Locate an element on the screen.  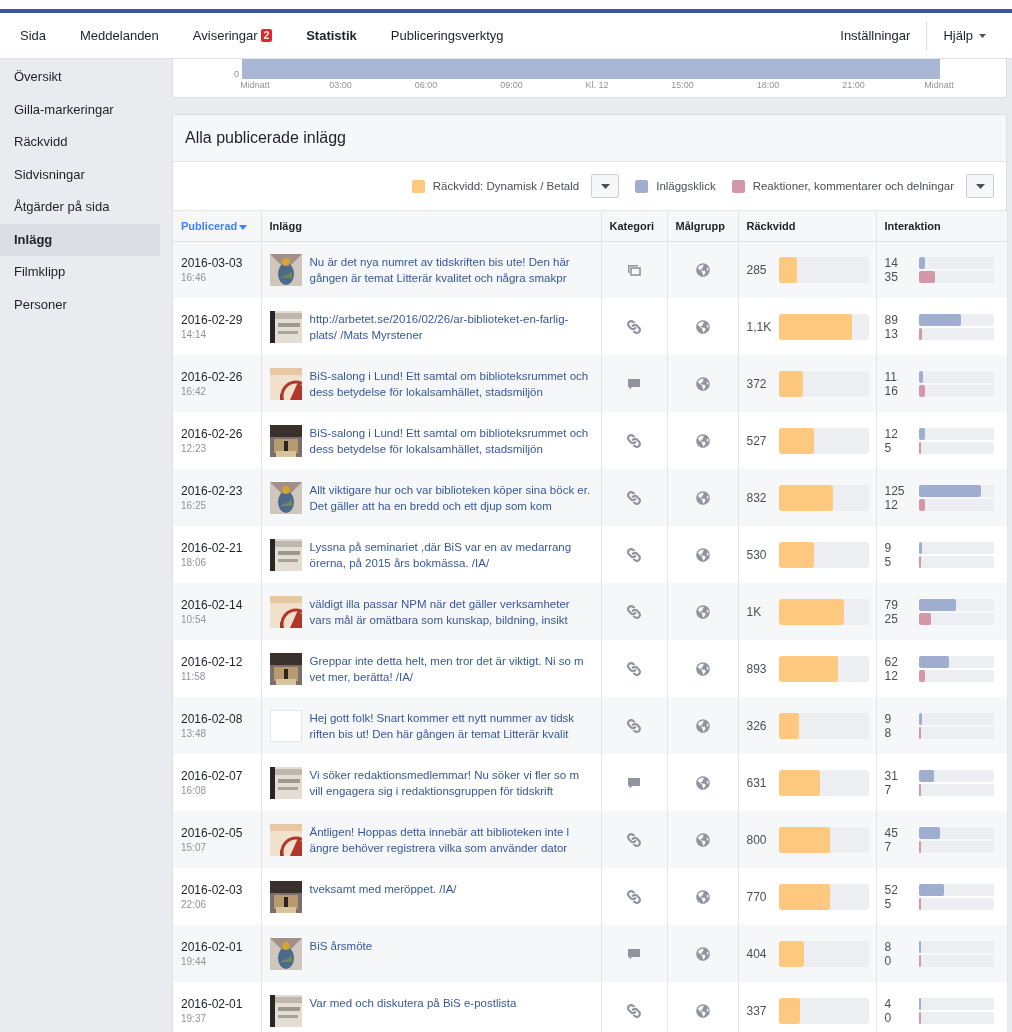
post-link: Nu är det nya numret av tidskriften bis ute! Den här gången är temat Litterär kvalitet och några smakpr is located at coordinates (451, 269).